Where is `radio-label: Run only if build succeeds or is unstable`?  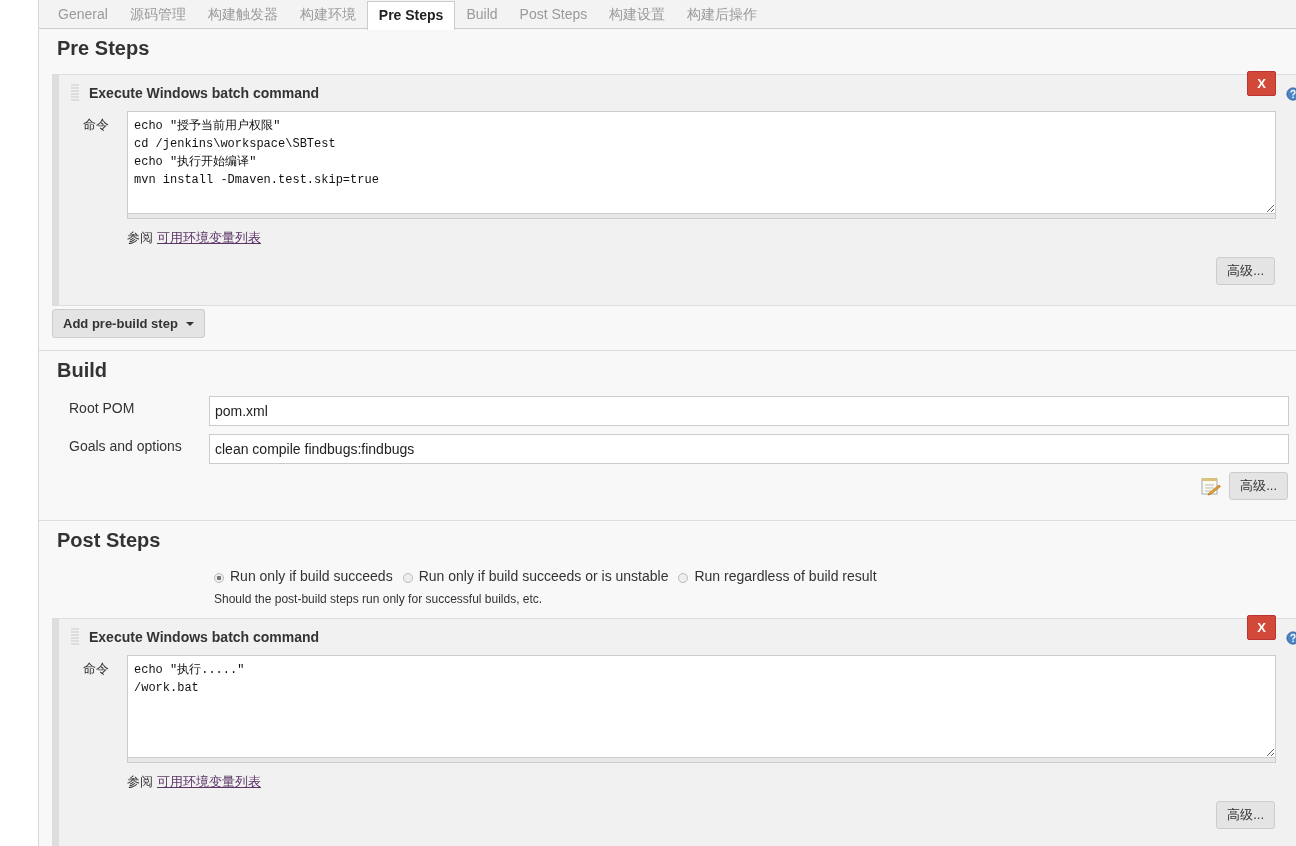
radio-label: Run only if build succeeds or is unstable is located at coordinates (543, 576).